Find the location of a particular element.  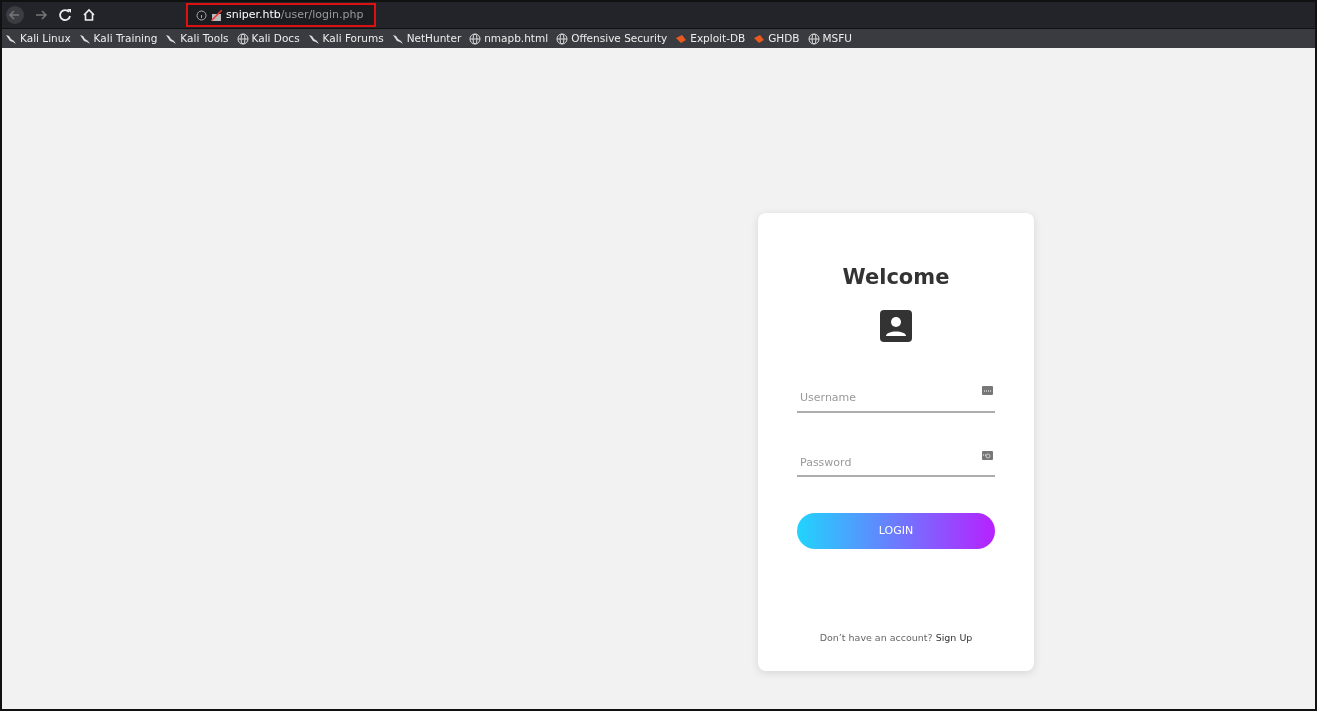

address-bar: sniper.htb/user/login.php is located at coordinates (281, 15).